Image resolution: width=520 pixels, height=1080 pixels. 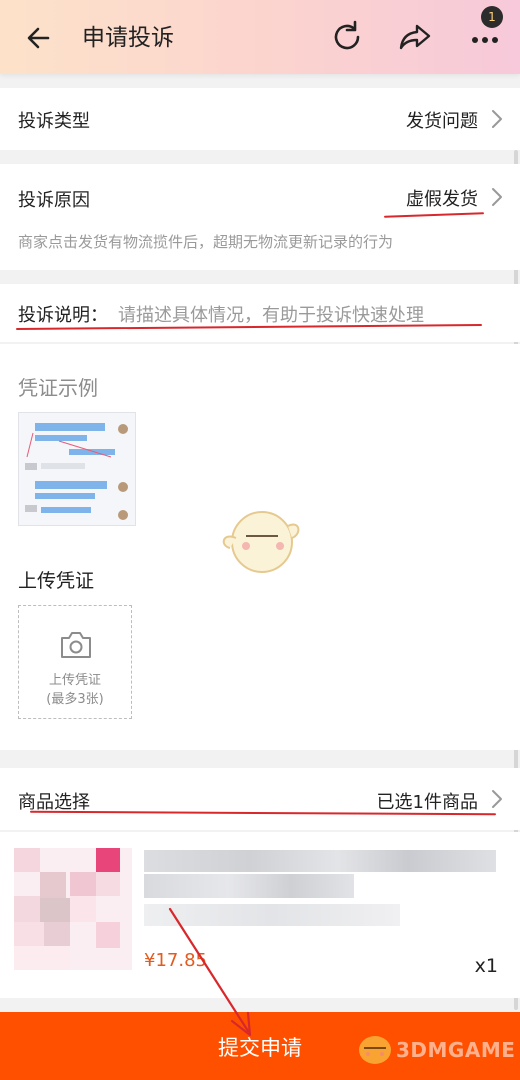 I want to click on complaint-reason-row: 投诉原因 虚假发货 商家点击发货有物流揽件后，超期无物流更新记录的行为, so click(x=260, y=217).